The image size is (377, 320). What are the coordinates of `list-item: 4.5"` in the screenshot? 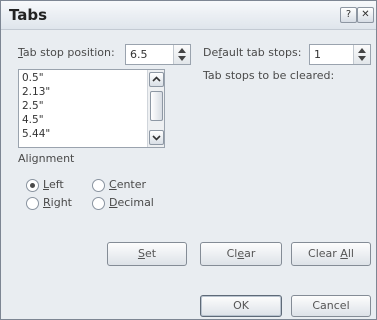 It's located at (33, 120).